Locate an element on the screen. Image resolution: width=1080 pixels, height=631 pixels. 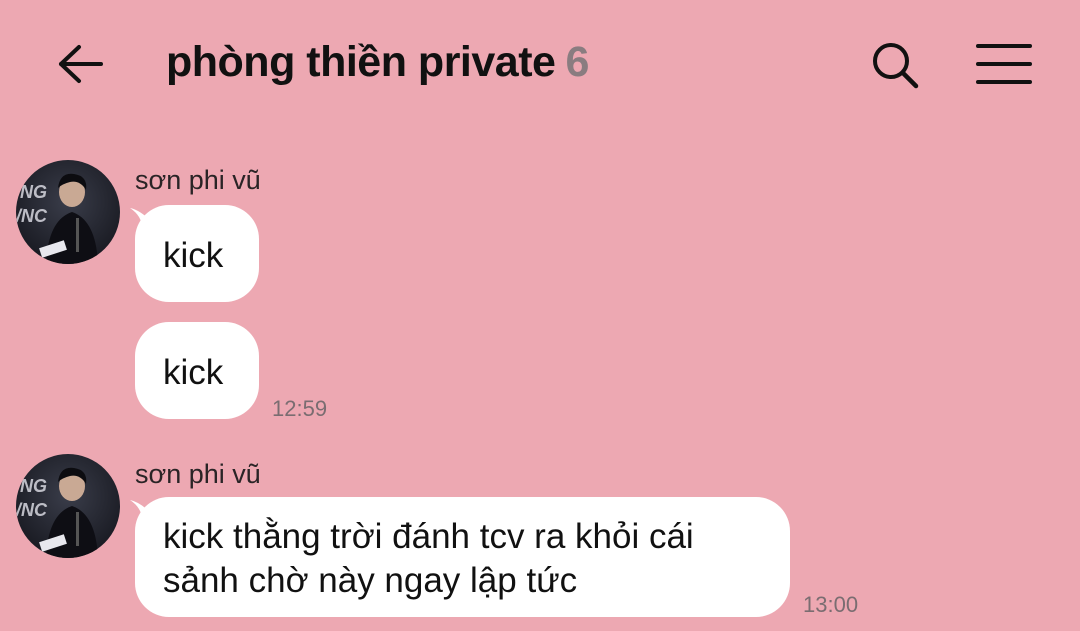
search-icon is located at coordinates (896, 66).